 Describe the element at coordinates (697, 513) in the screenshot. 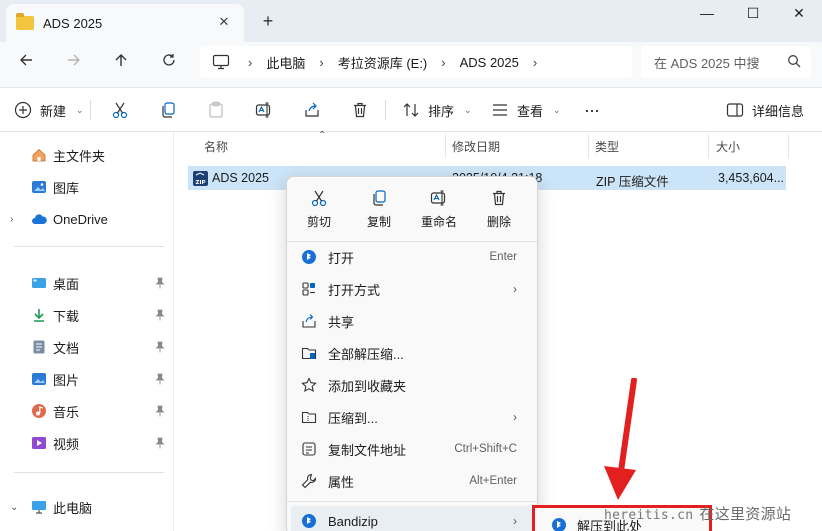

I see `watermark: hereitis.cn 在这里资源站` at that location.